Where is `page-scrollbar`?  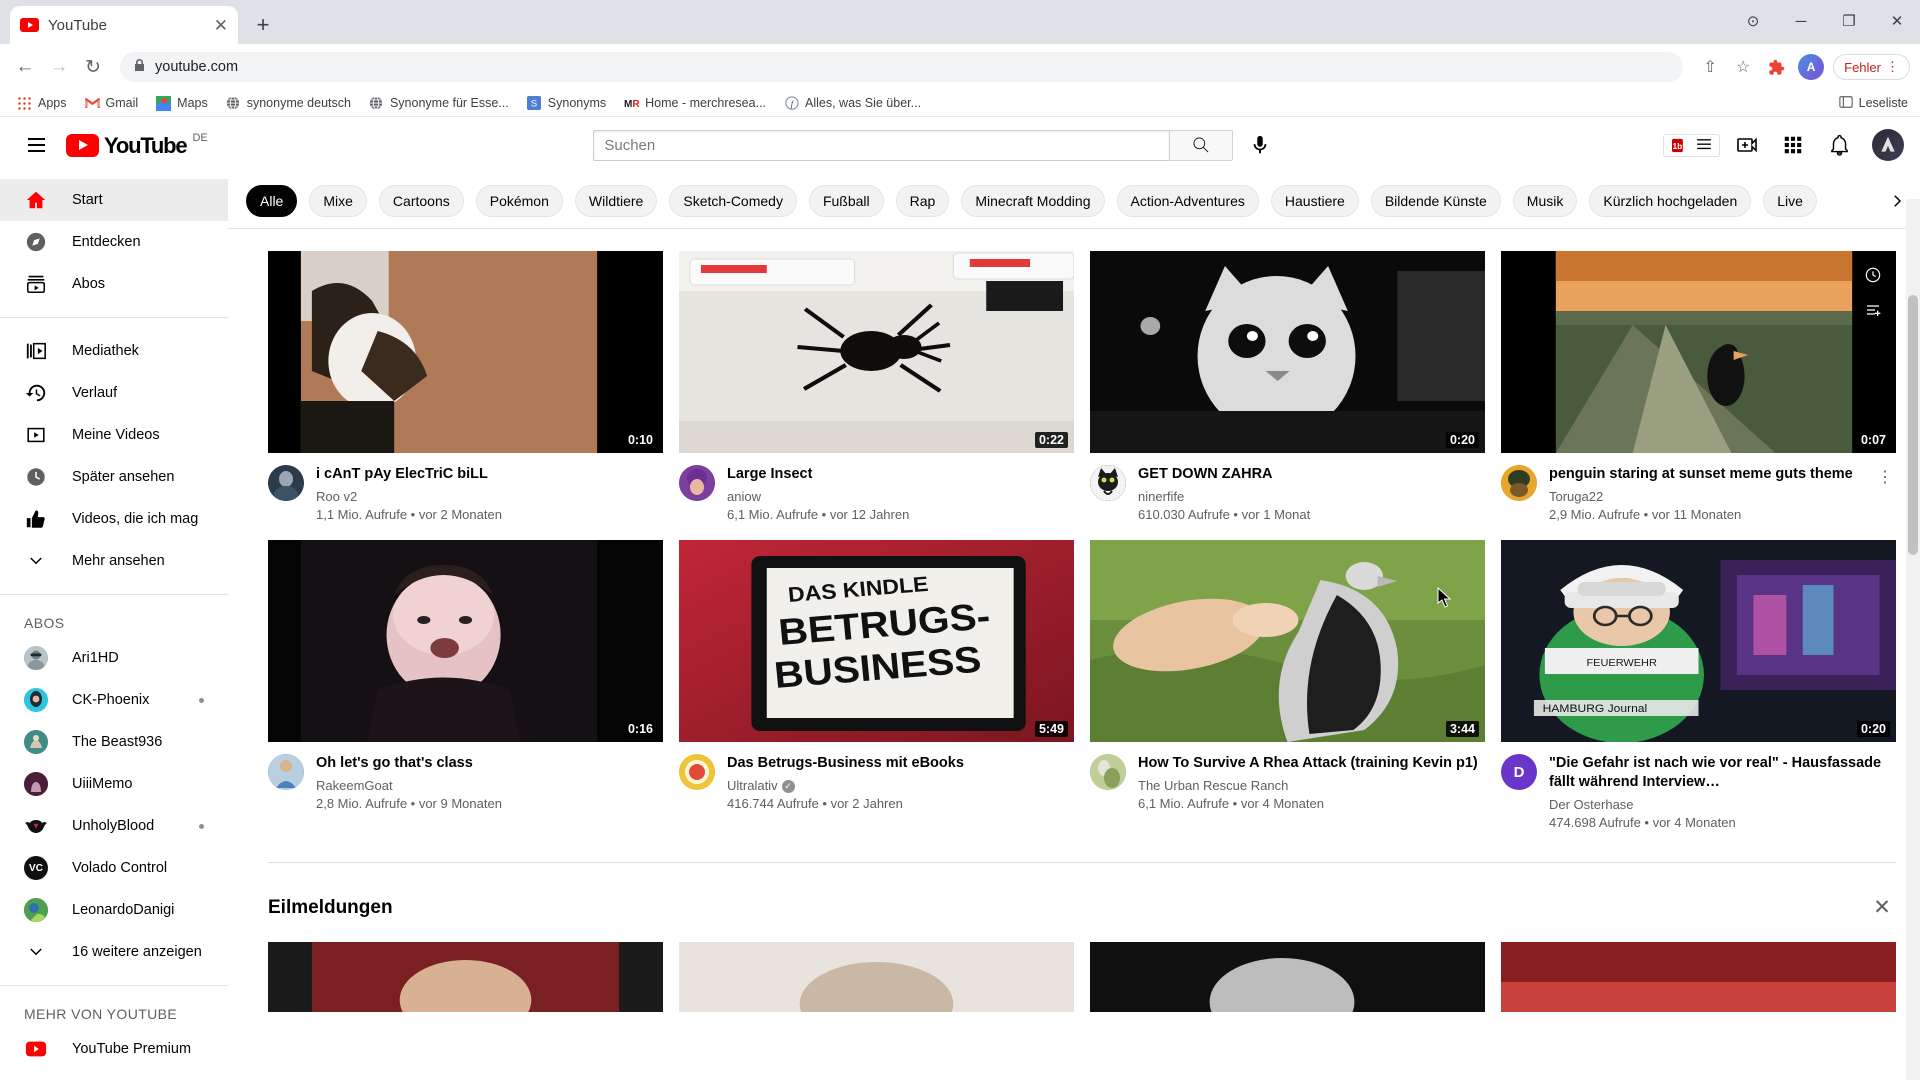
page-scrollbar is located at coordinates (1913, 639).